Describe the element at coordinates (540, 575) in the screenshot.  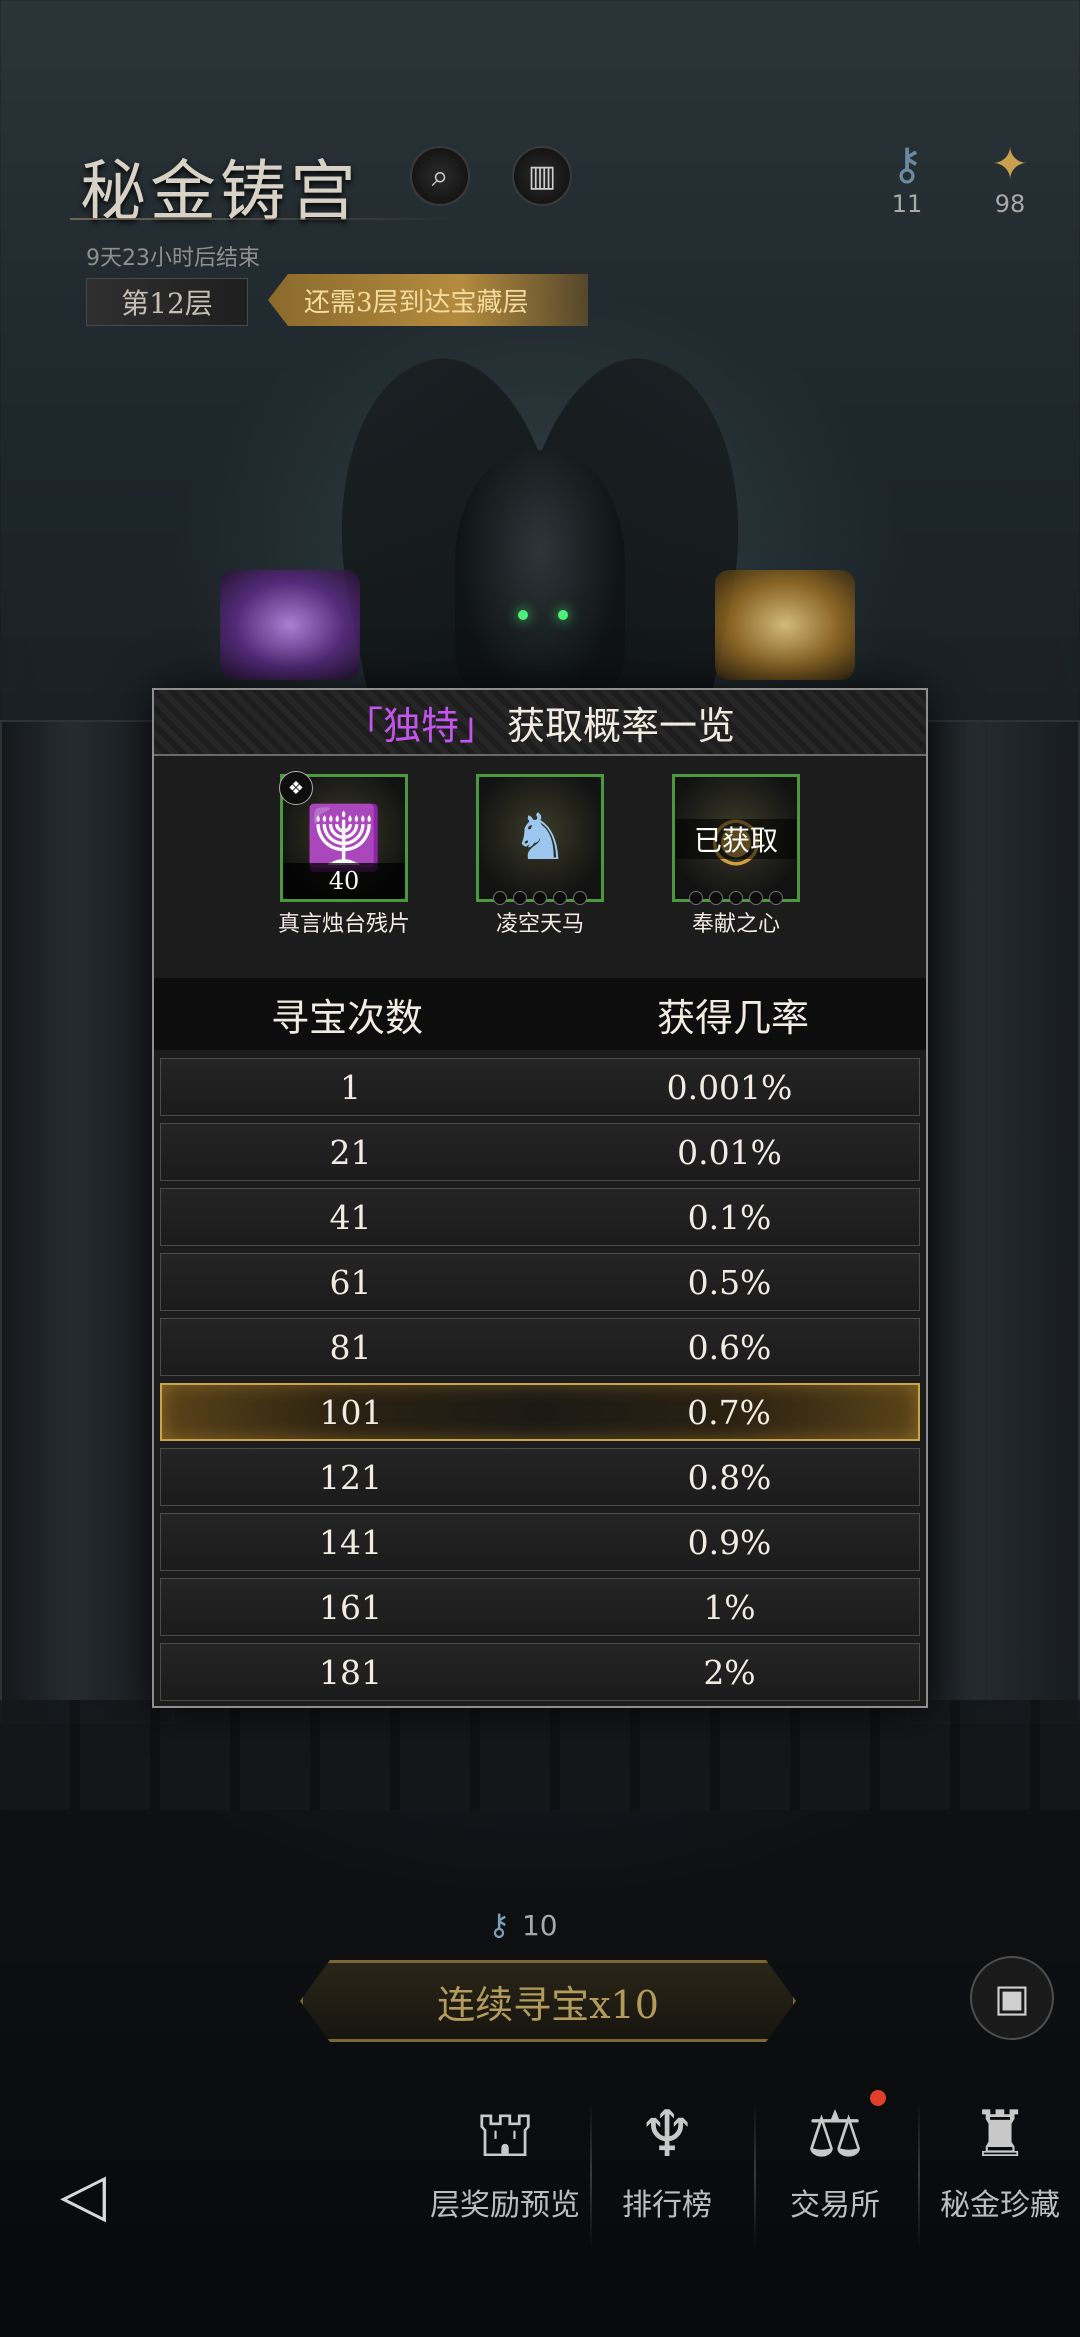
I see `gargoyle-statue` at that location.